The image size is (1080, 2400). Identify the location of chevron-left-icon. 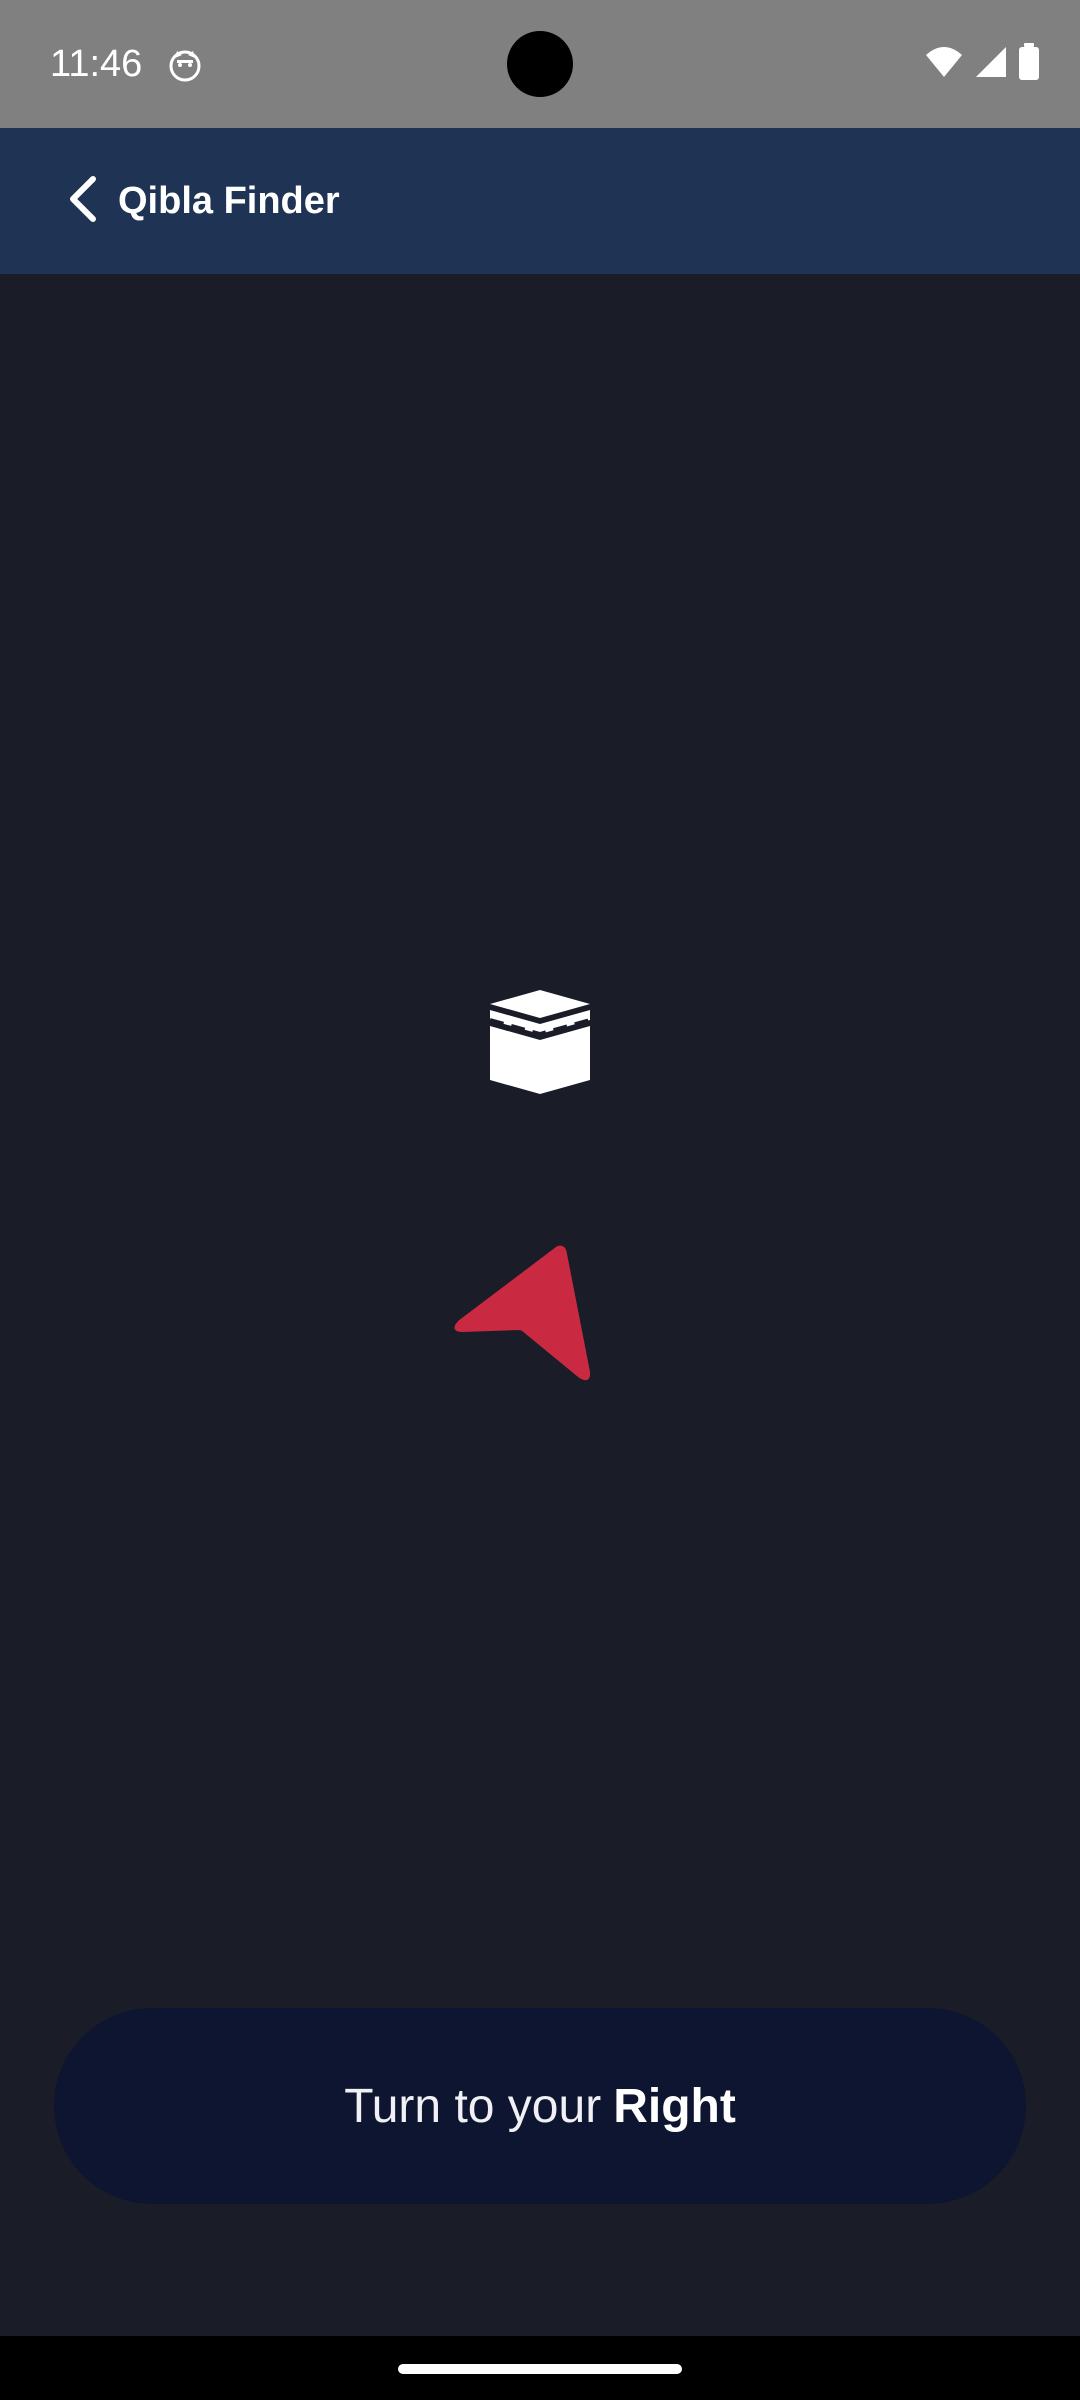
(83, 201).